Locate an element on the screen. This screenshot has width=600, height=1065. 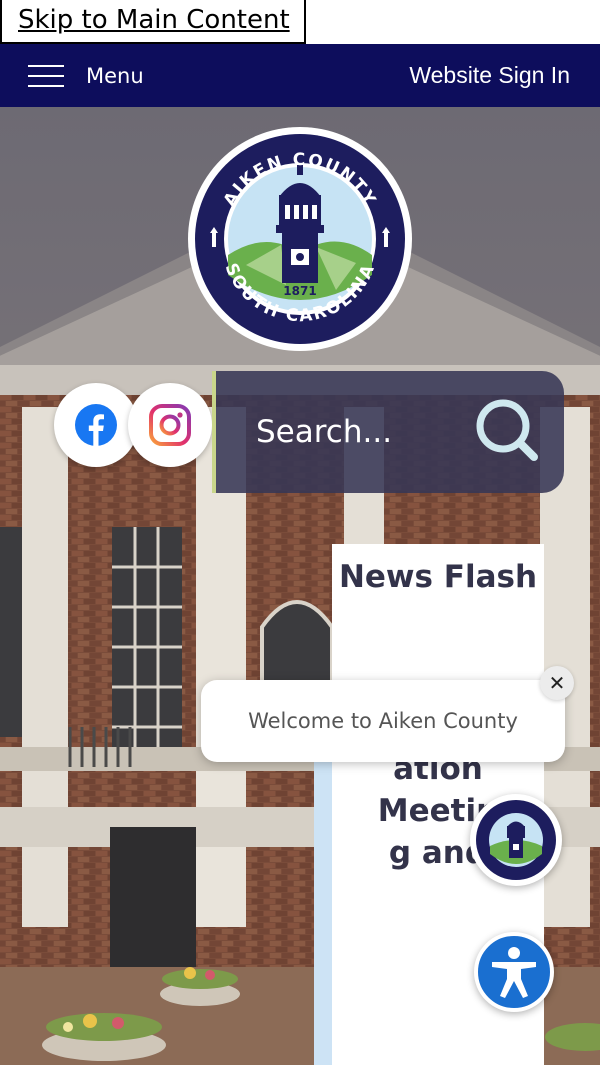
accessibility-button is located at coordinates (514, 972).